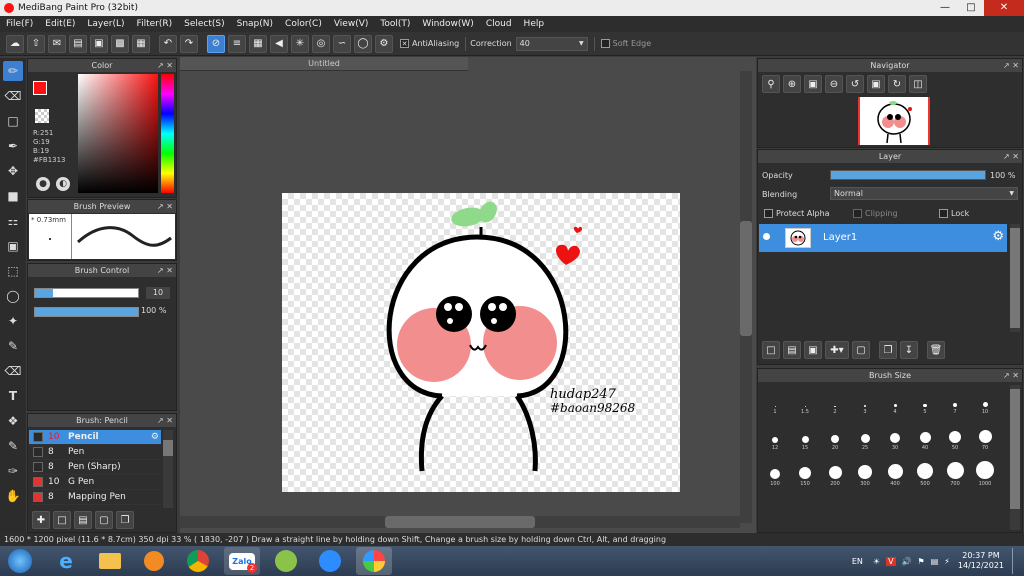 This screenshot has width=1024, height=576. Describe the element at coordinates (943, 213) in the screenshot. I see `lock-checkbox` at that location.